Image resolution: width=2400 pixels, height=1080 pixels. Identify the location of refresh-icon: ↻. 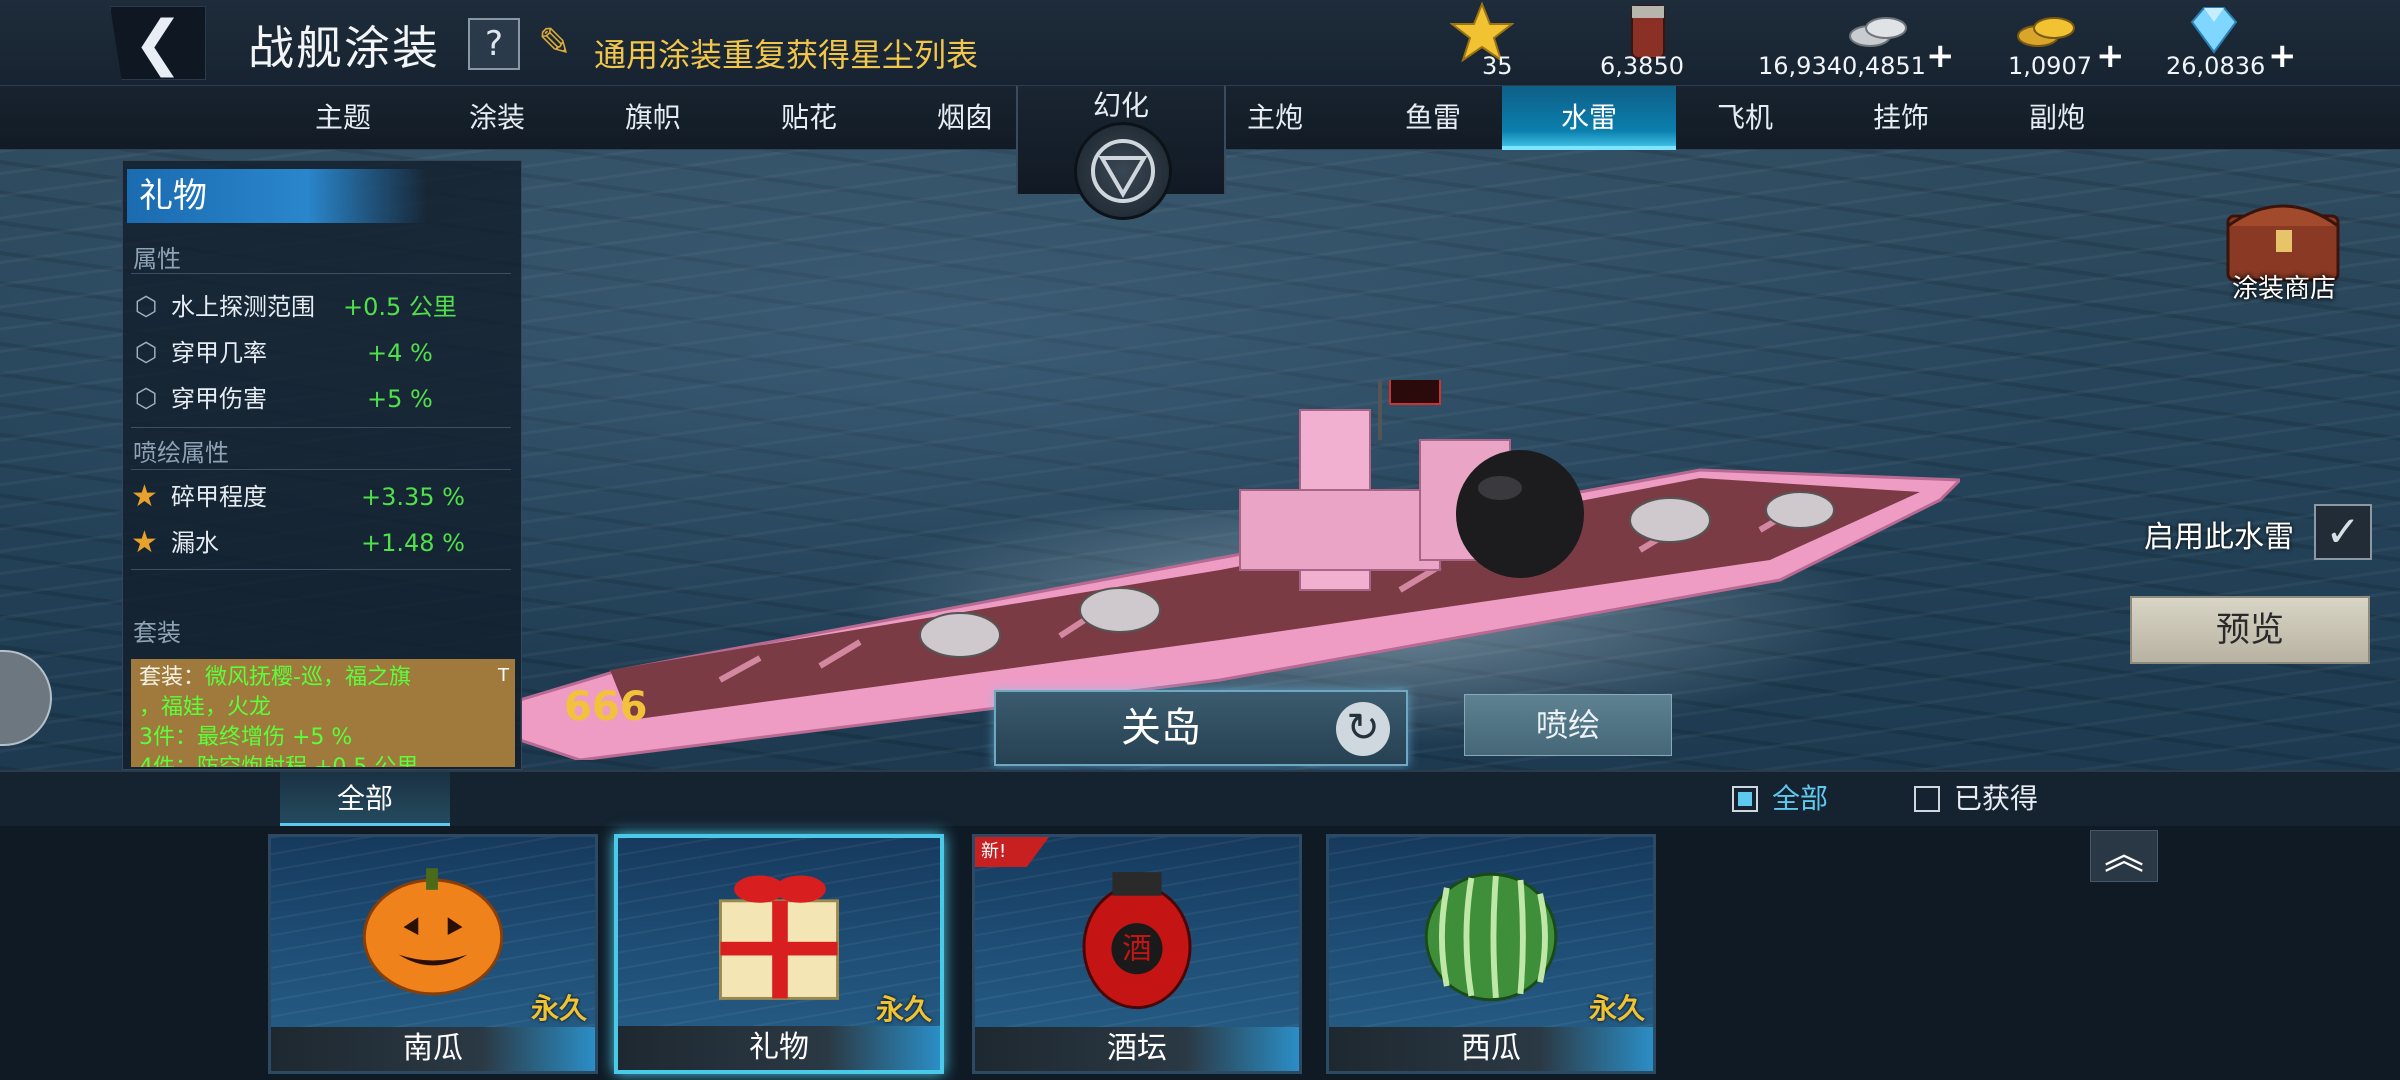
(1363, 729).